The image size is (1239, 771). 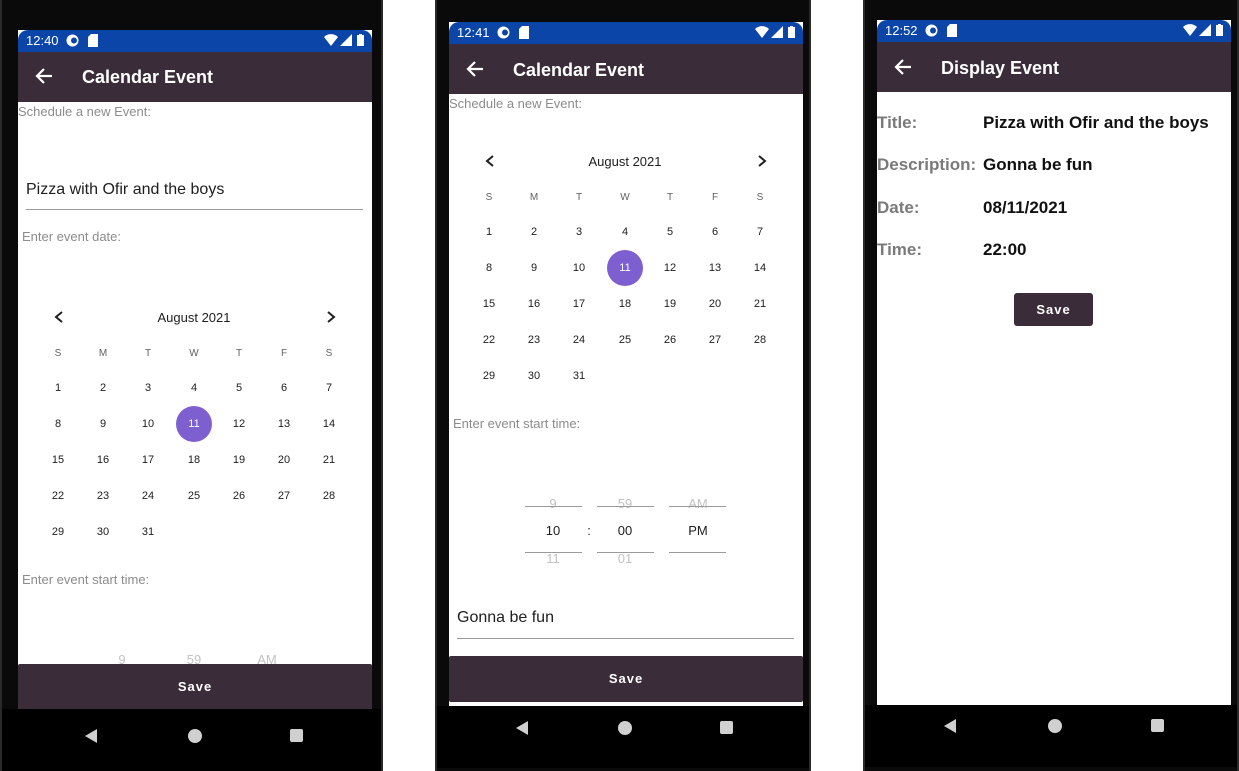 What do you see at coordinates (194, 353) in the screenshot?
I see `weekday-header: W` at bounding box center [194, 353].